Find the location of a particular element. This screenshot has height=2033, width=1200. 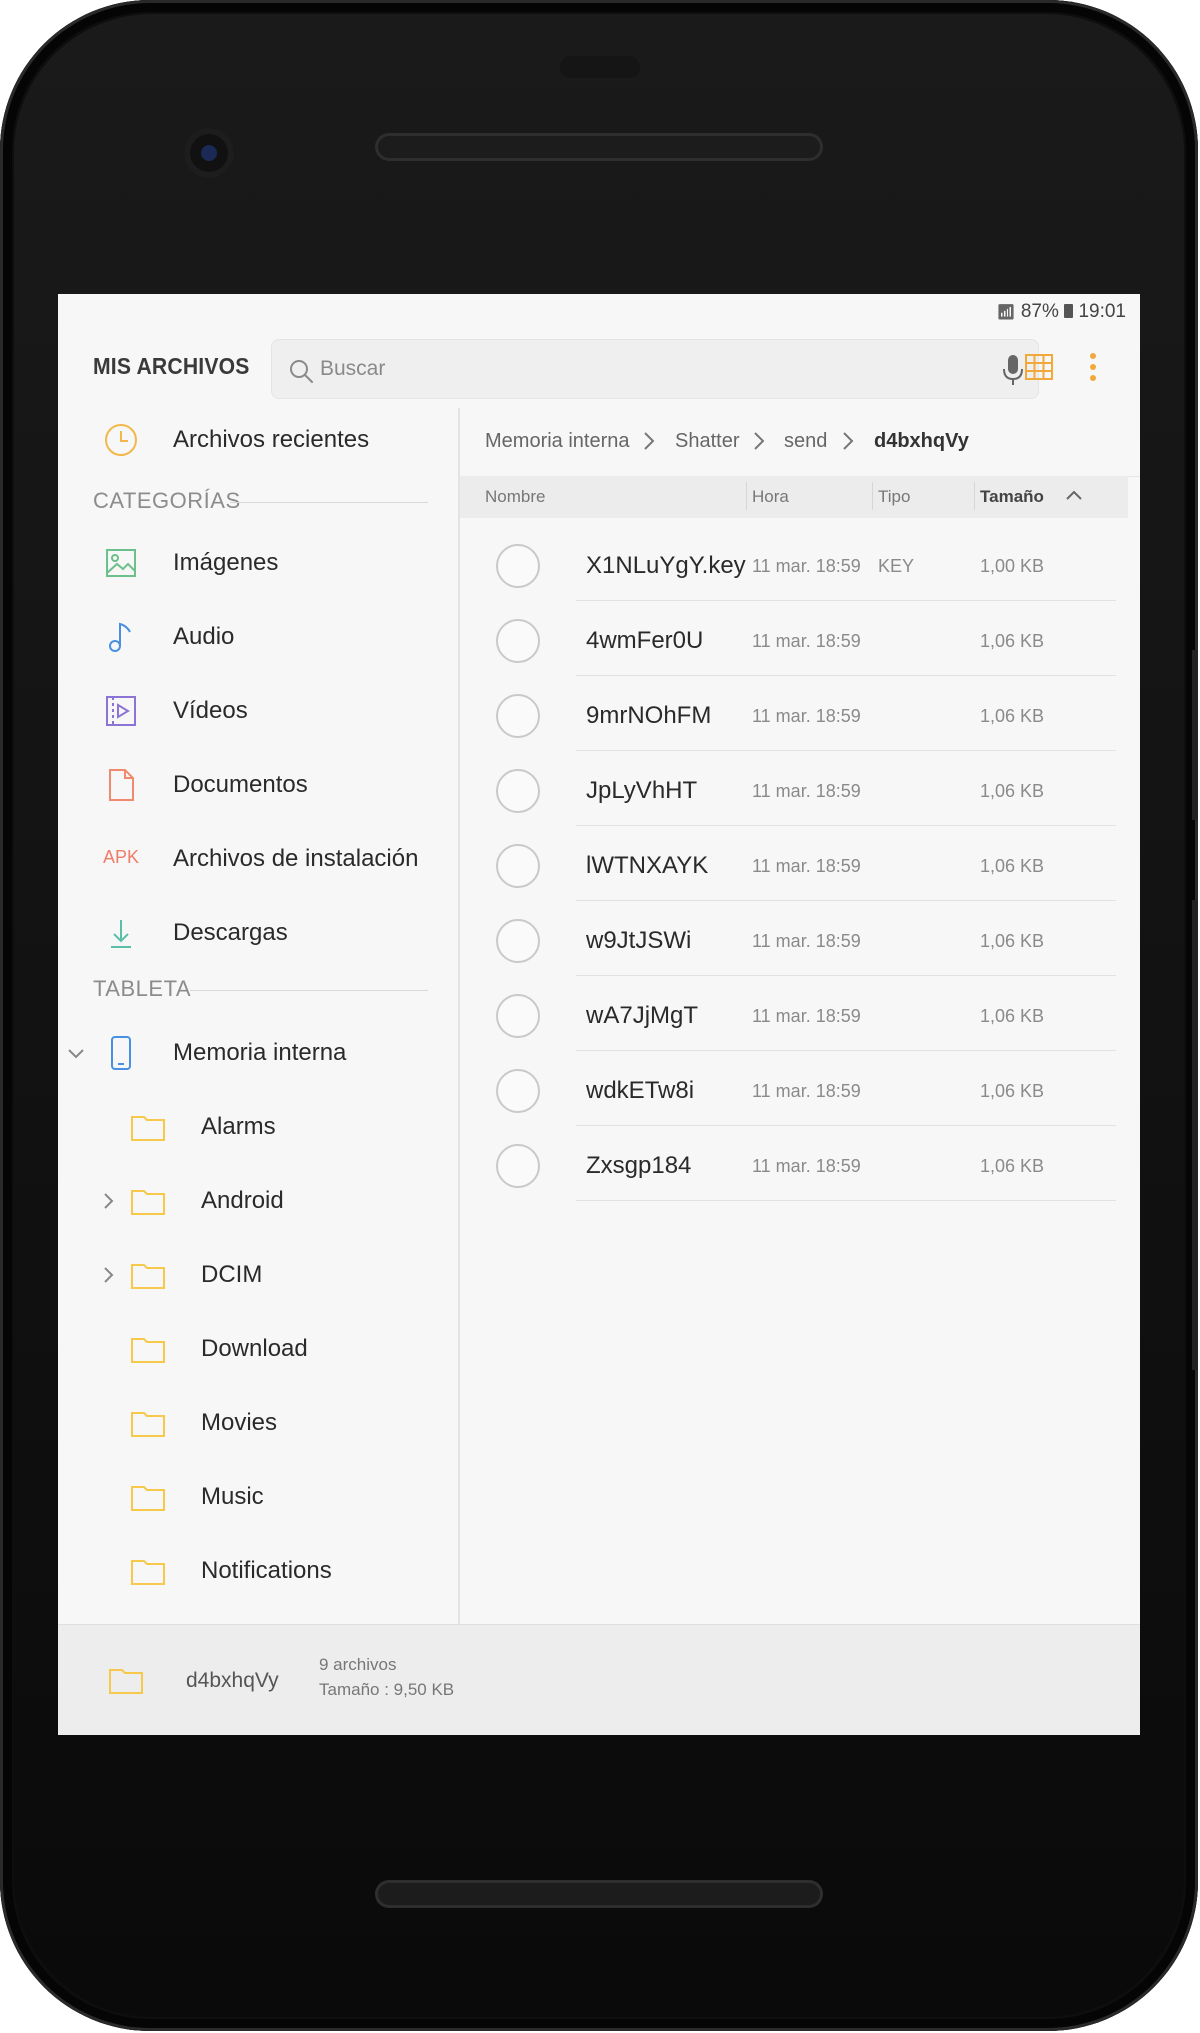

battery-icon is located at coordinates (1069, 311).